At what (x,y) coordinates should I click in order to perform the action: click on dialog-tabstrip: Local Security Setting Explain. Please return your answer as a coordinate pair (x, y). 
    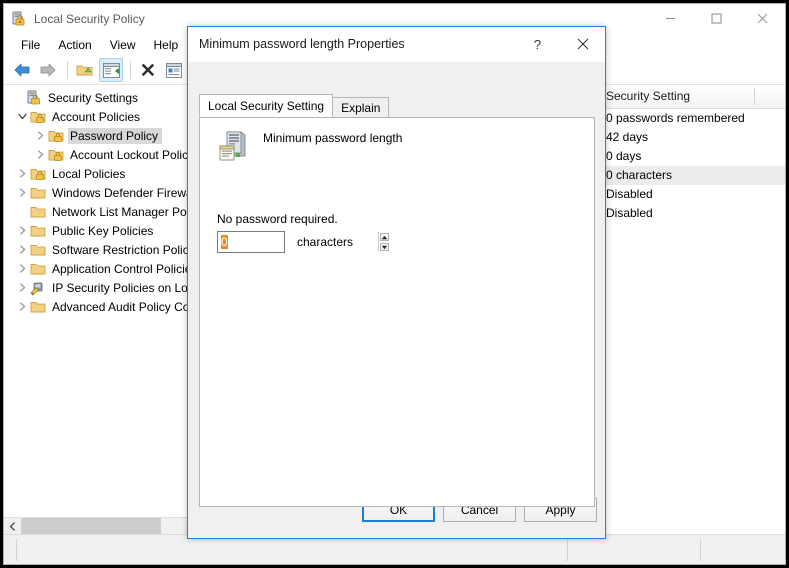
    Looking at the image, I should click on (294, 105).